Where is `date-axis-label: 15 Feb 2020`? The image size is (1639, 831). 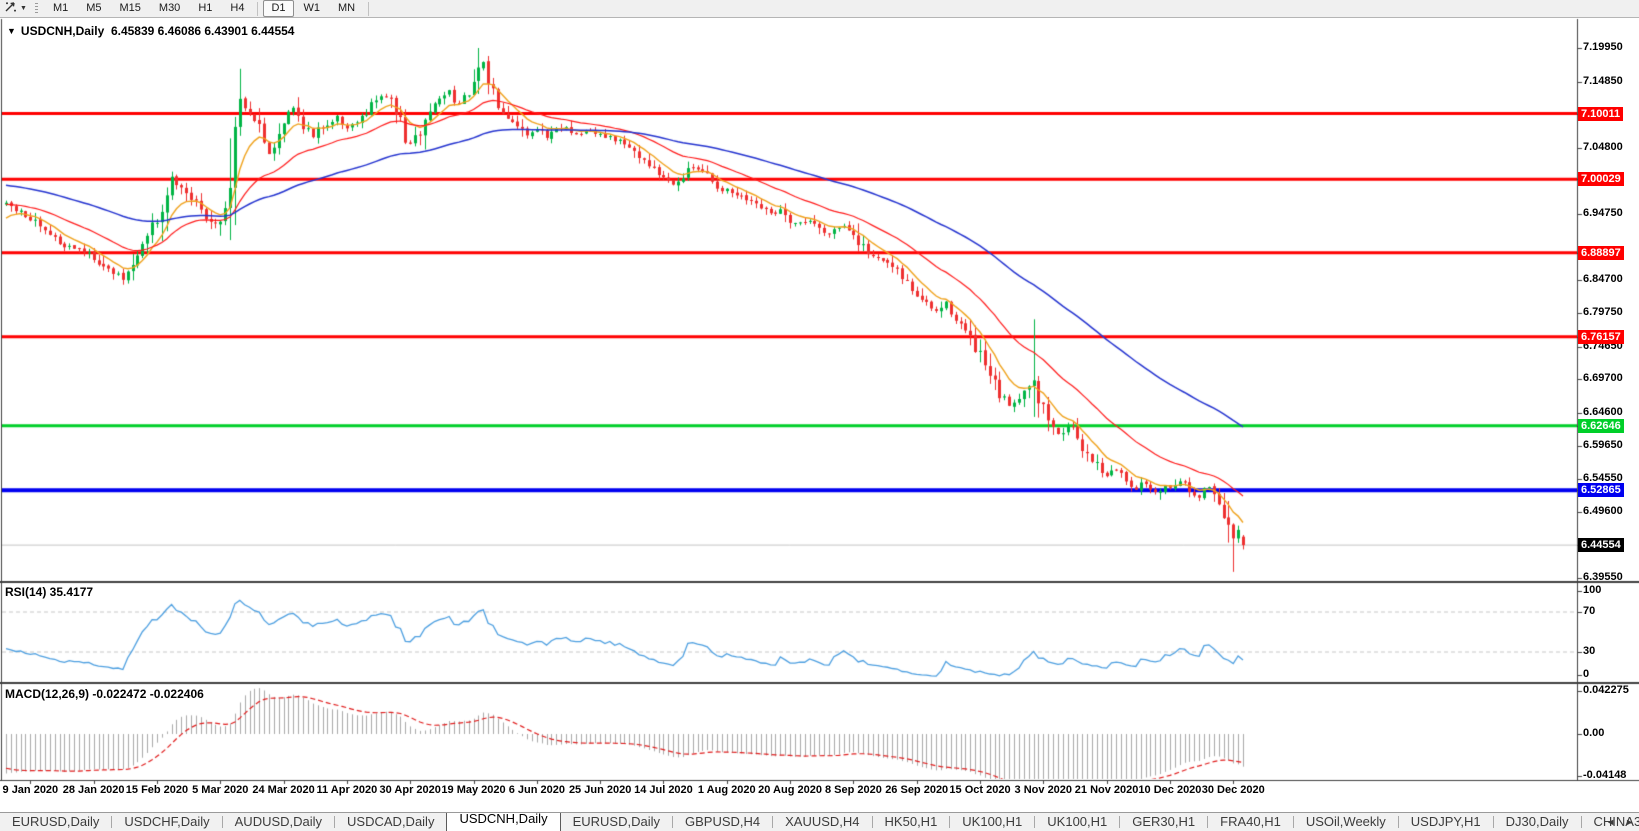
date-axis-label: 15 Feb 2020 is located at coordinates (157, 790).